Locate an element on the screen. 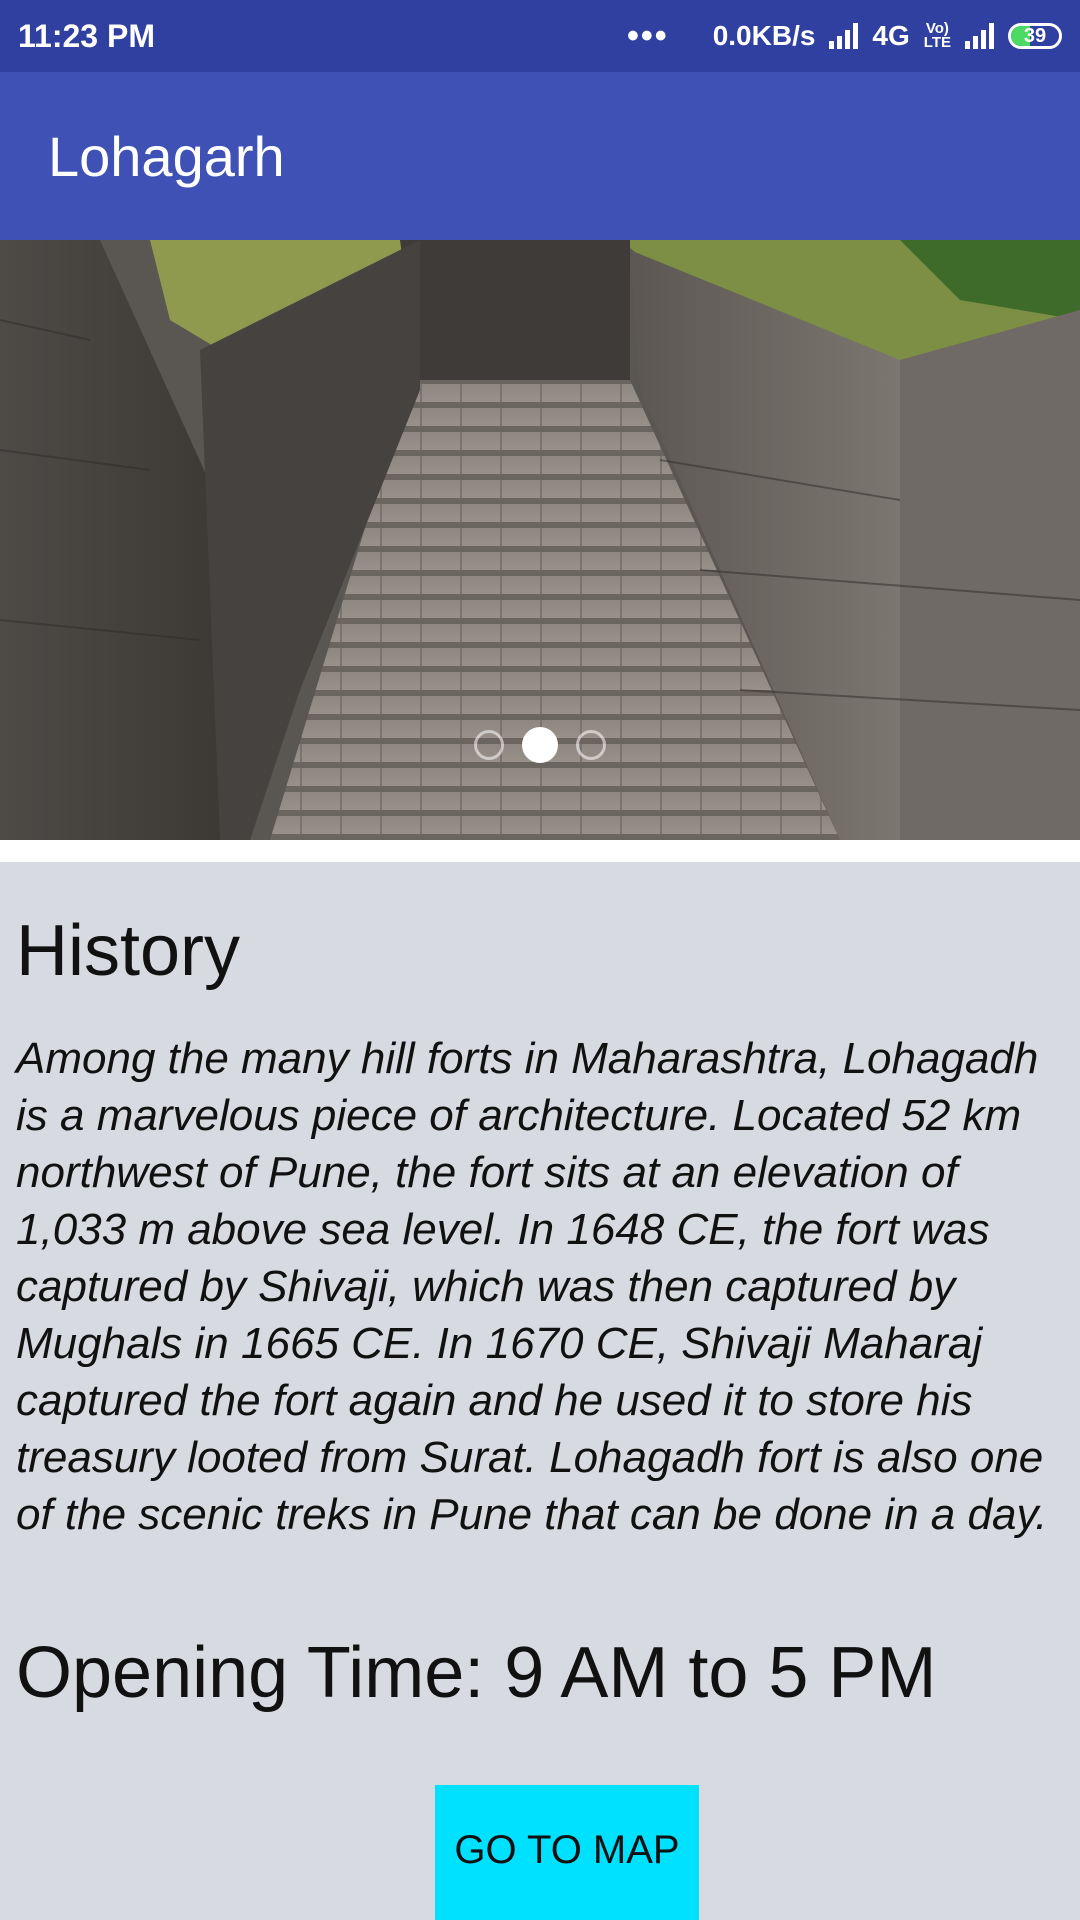 This screenshot has height=1920, width=1080. app-title: Lohagarh is located at coordinates (166, 156).